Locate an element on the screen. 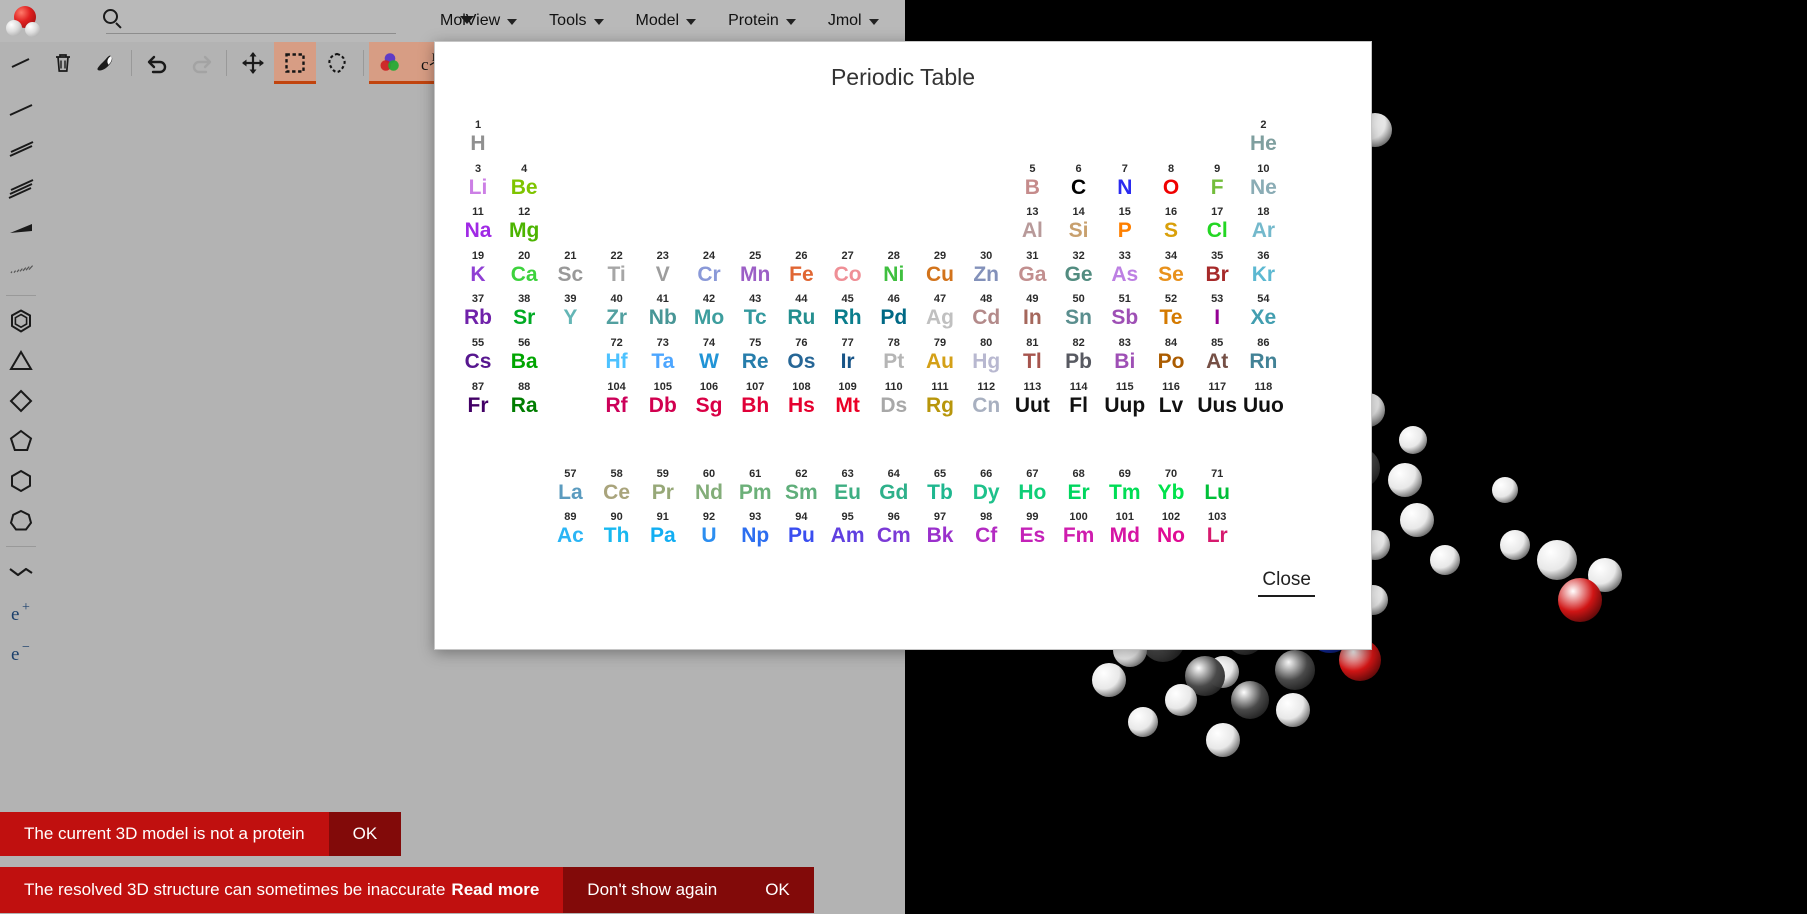 This screenshot has height=914, width=1807. rect-select-tool is located at coordinates (295, 63).